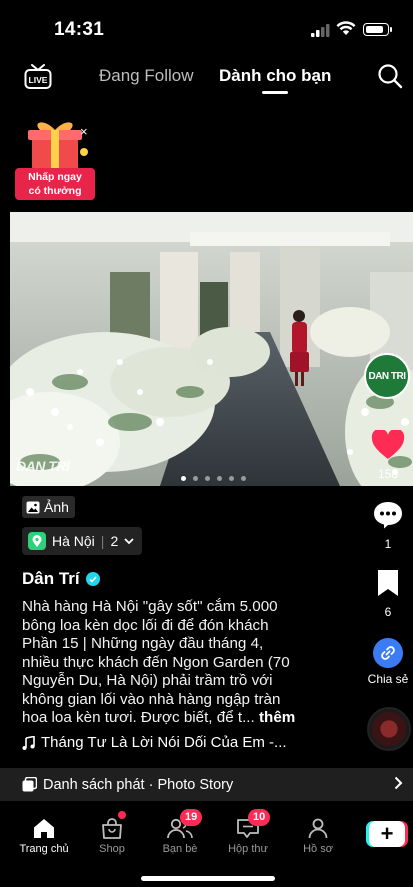 The height and width of the screenshot is (887, 413). Describe the element at coordinates (398, 783) in the screenshot. I see `chevron-right-icon` at that location.